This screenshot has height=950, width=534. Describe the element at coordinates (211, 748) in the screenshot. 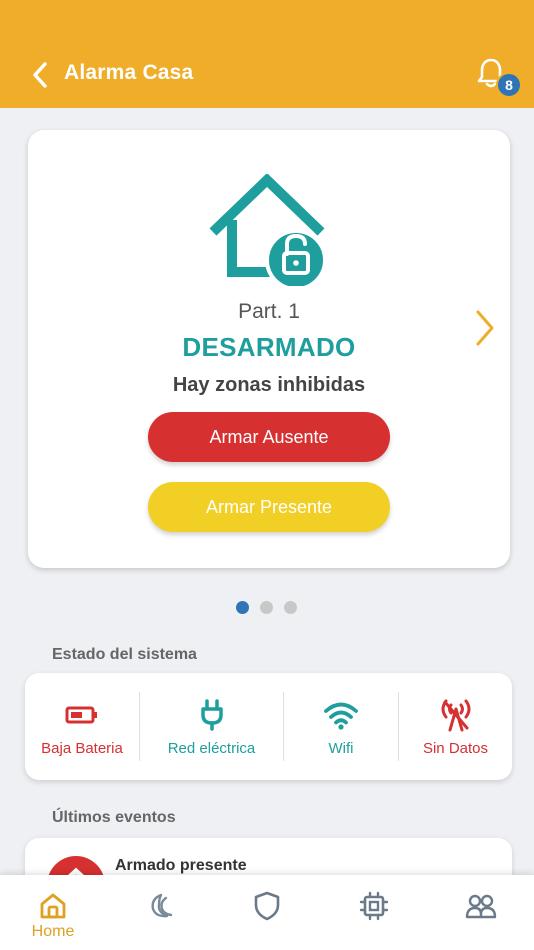

I see `status-label: Red eléctrica` at that location.